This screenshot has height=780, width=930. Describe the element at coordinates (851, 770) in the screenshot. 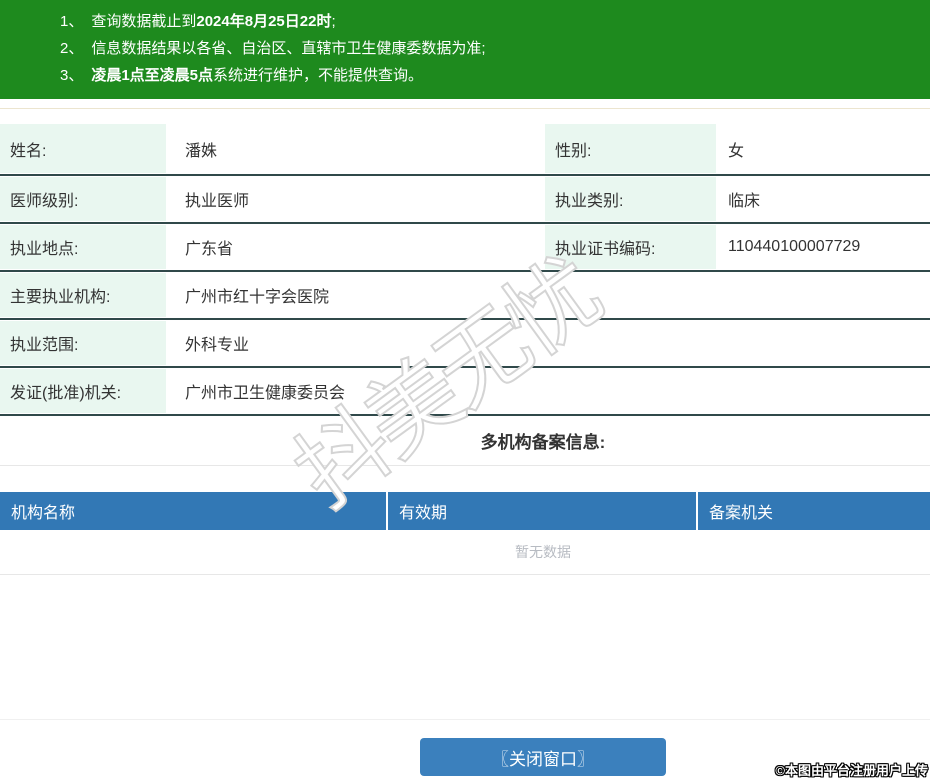

I see `copyright-watermark: ©本图由平台注册用户上传` at that location.